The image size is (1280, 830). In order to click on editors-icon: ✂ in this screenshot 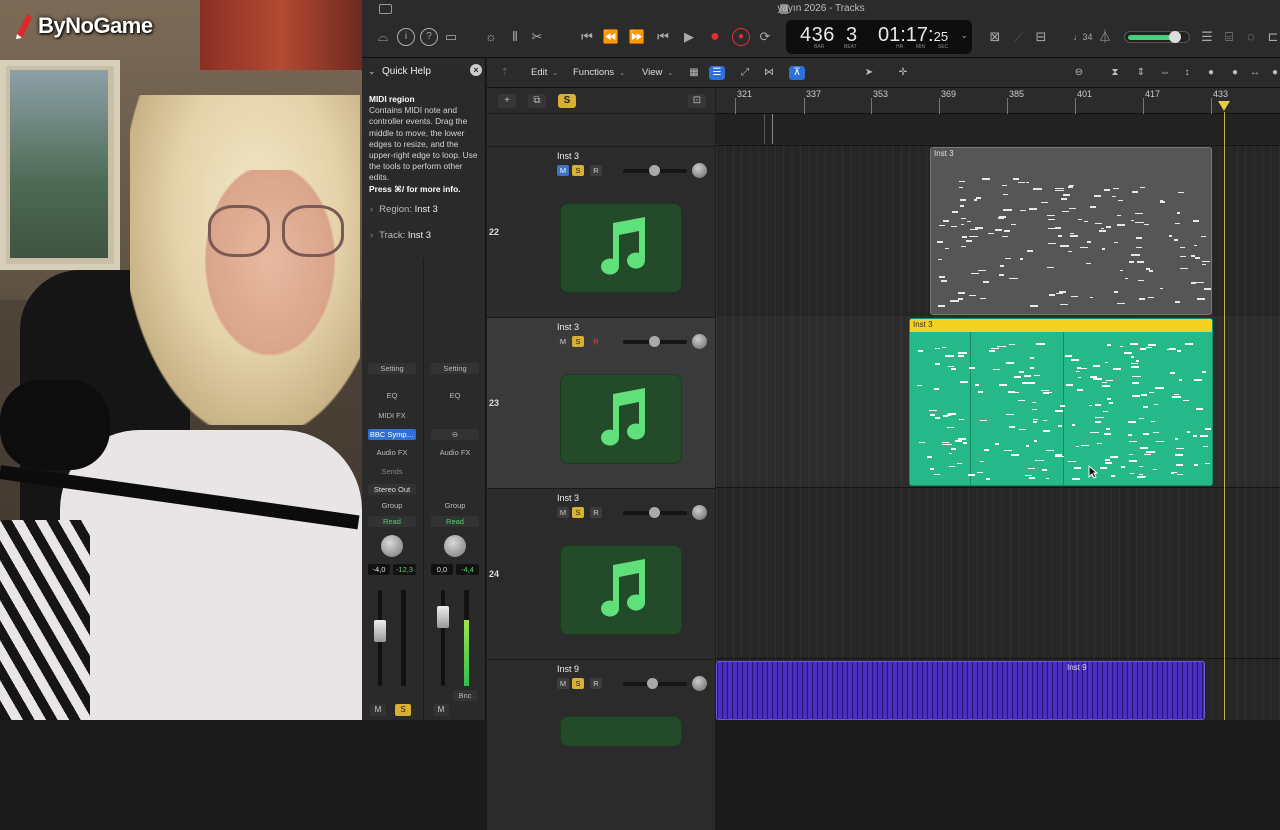, I will do `click(537, 37)`.